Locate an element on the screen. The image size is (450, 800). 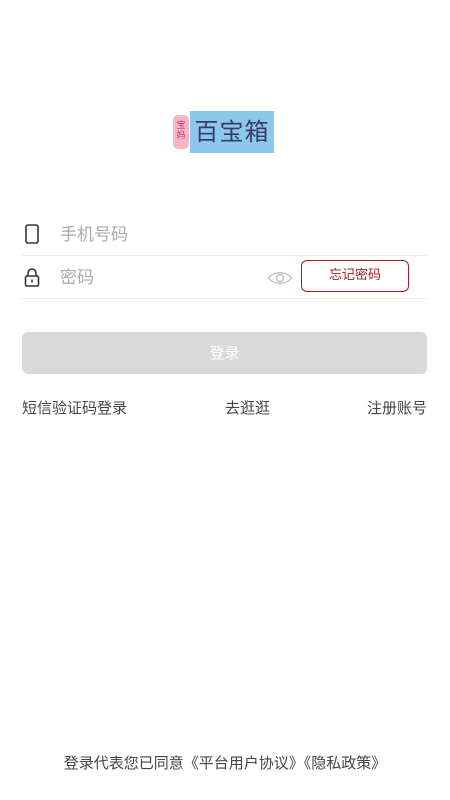
phone-icon is located at coordinates (32, 234).